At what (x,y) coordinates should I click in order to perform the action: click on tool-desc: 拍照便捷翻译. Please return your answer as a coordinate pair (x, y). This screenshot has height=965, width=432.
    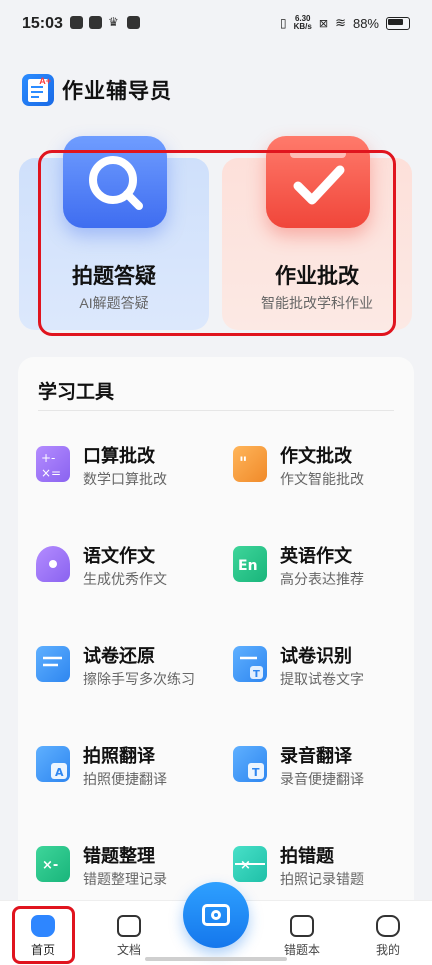
    Looking at the image, I should click on (125, 779).